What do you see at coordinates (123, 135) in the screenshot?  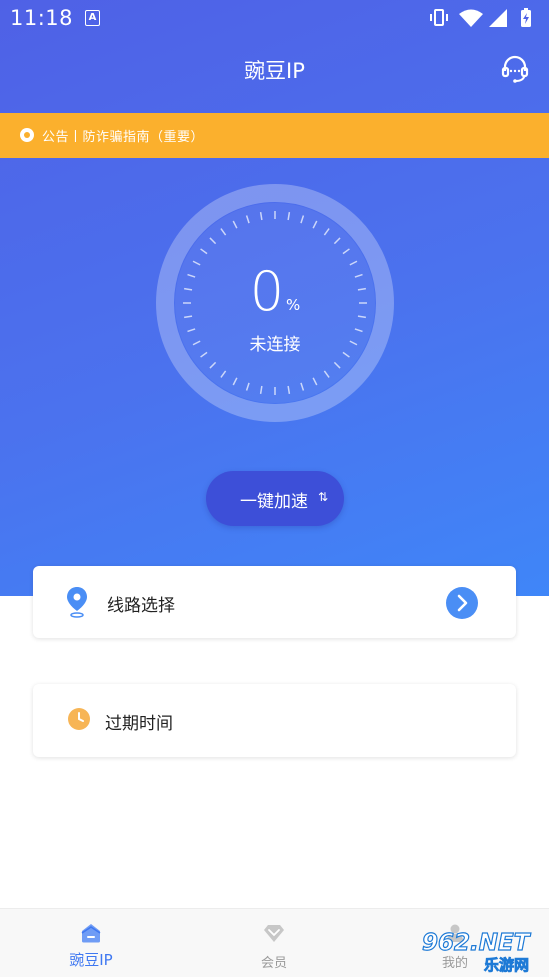 I see `notice-text: 公告丨防诈骗指南（重要）` at bounding box center [123, 135].